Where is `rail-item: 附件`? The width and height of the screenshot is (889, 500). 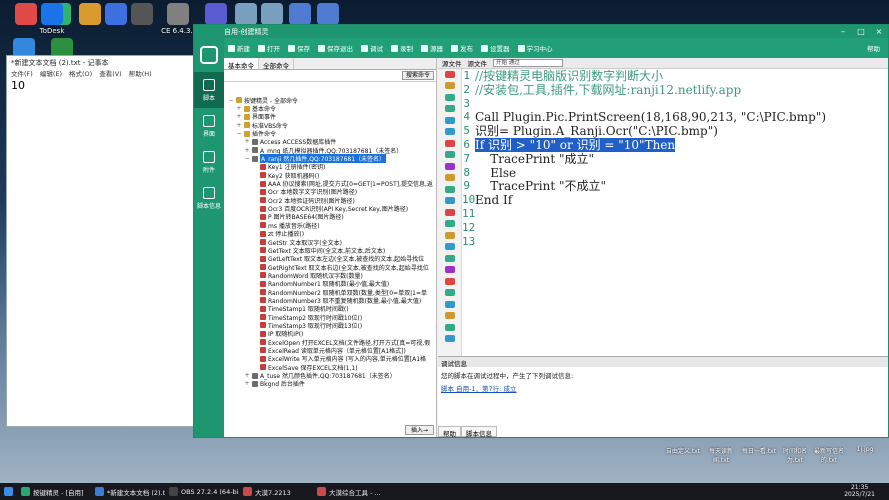
rail-item: 附件 is located at coordinates (209, 162).